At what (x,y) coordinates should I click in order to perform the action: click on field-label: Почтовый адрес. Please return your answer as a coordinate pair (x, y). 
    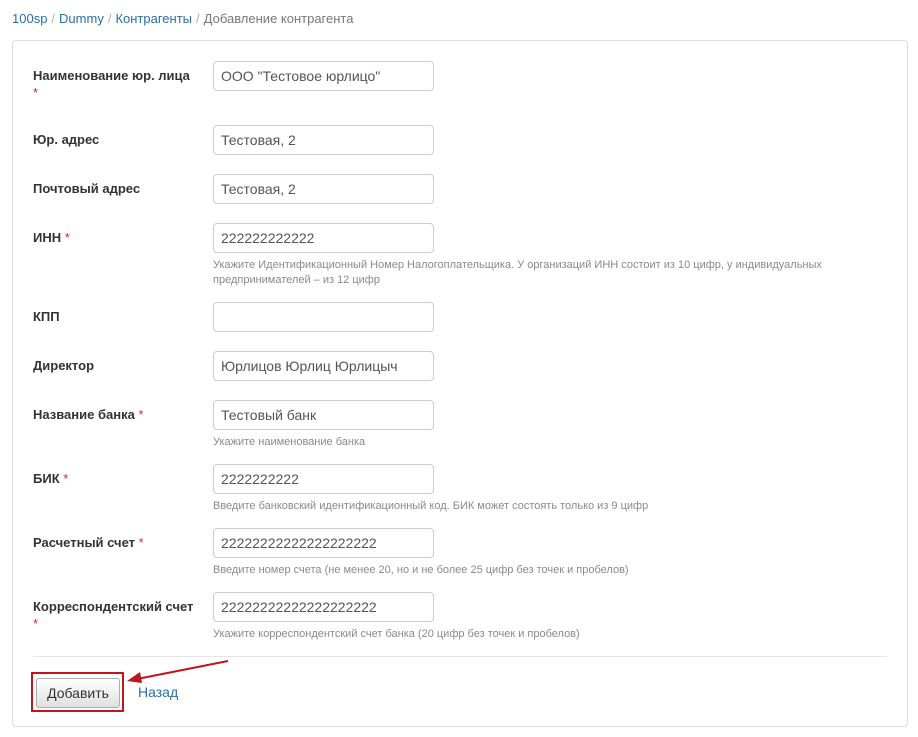
    Looking at the image, I should click on (87, 188).